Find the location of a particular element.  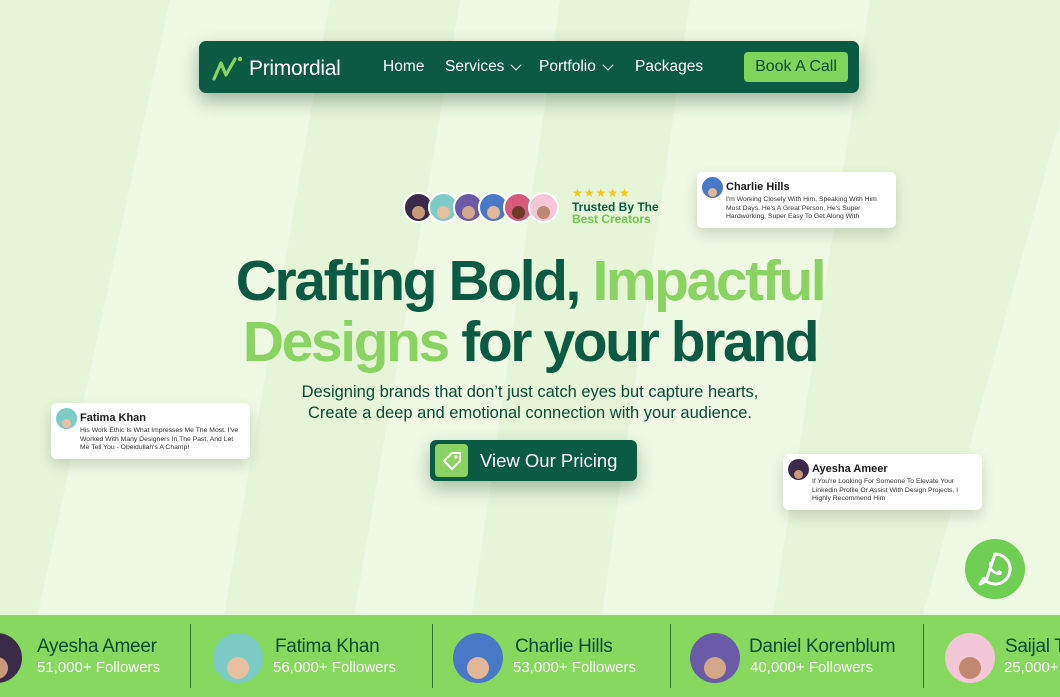

nav-portfolio: Portfolio is located at coordinates (576, 67).